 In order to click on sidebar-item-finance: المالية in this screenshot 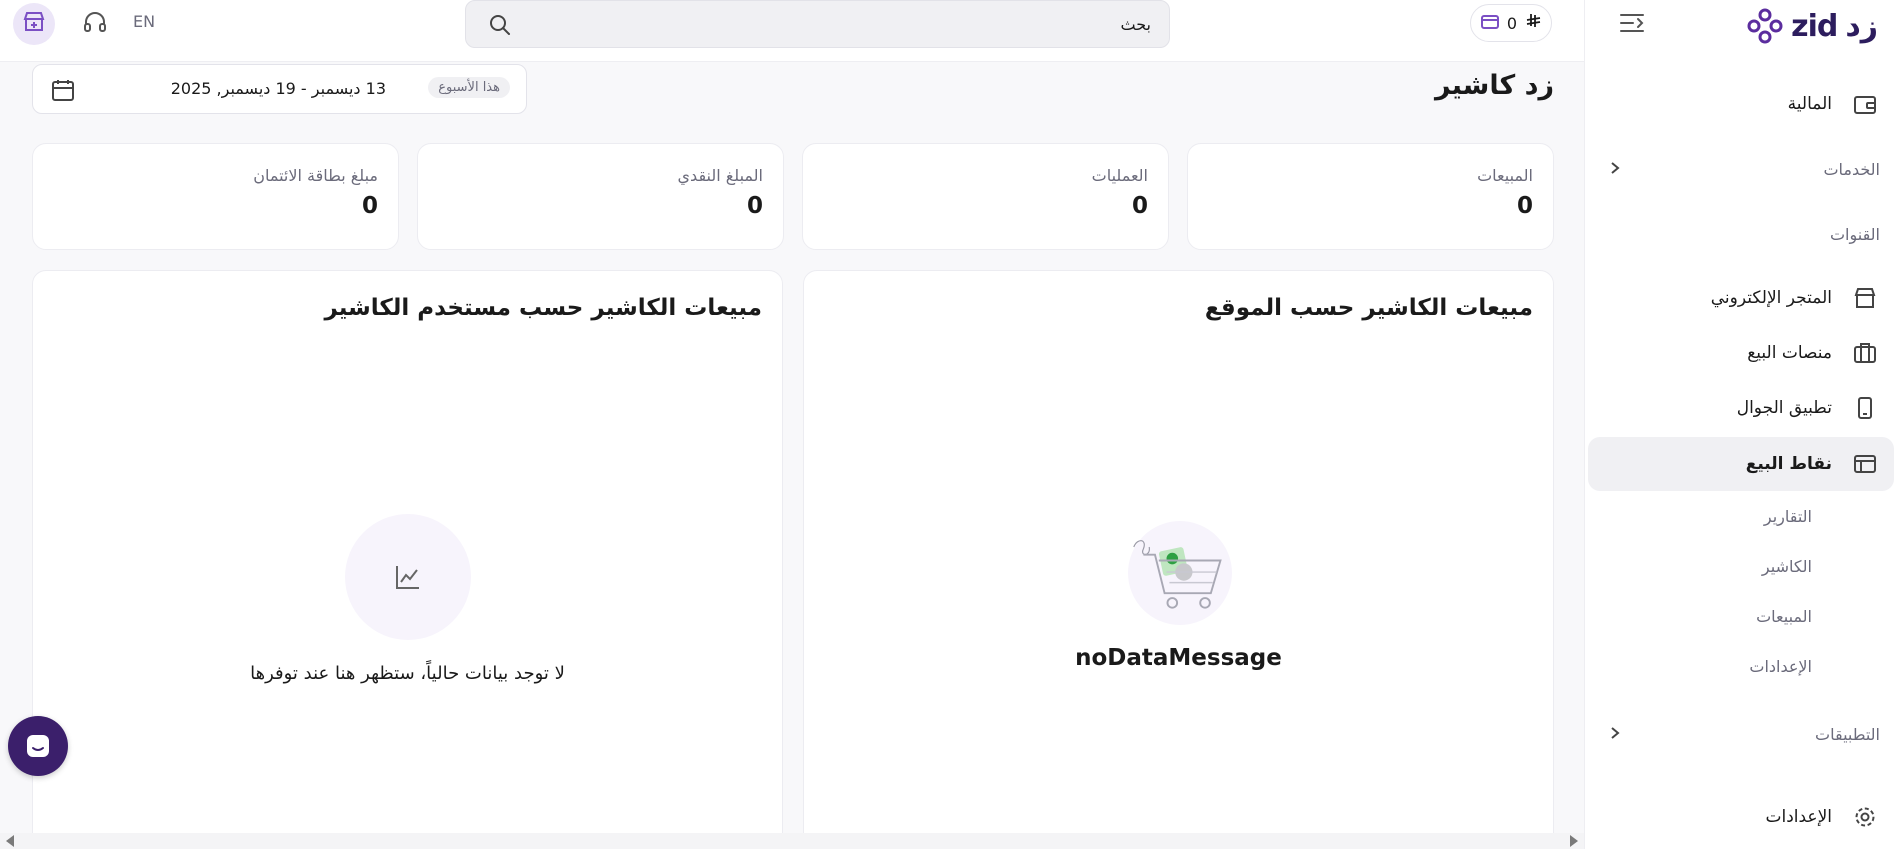, I will do `click(1741, 104)`.